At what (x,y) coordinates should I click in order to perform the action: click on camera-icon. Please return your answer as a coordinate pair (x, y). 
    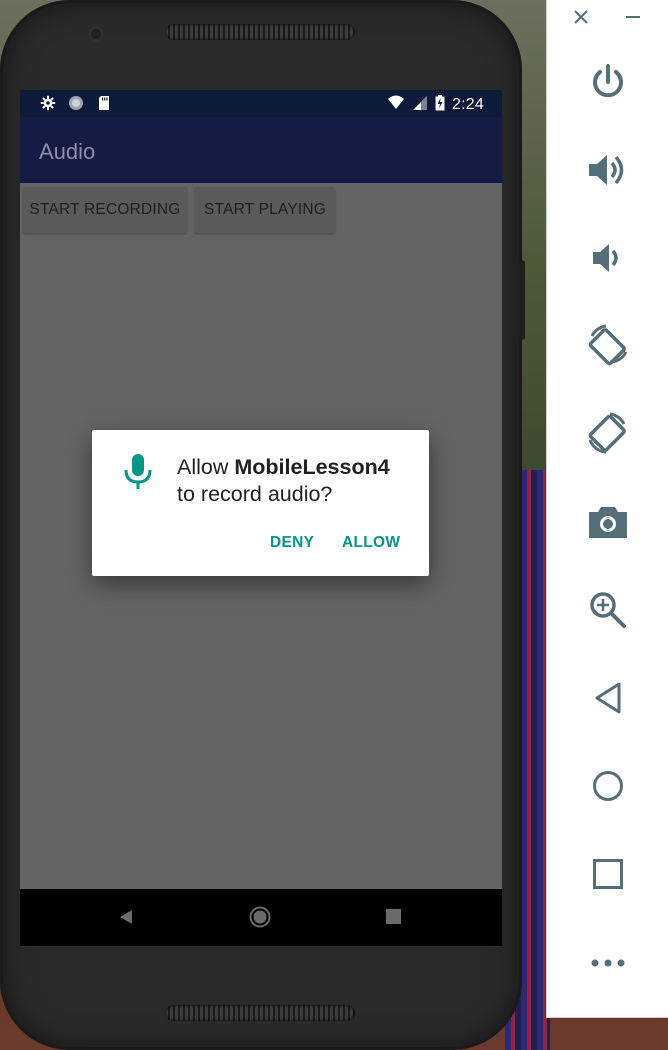
    Looking at the image, I should click on (608, 524).